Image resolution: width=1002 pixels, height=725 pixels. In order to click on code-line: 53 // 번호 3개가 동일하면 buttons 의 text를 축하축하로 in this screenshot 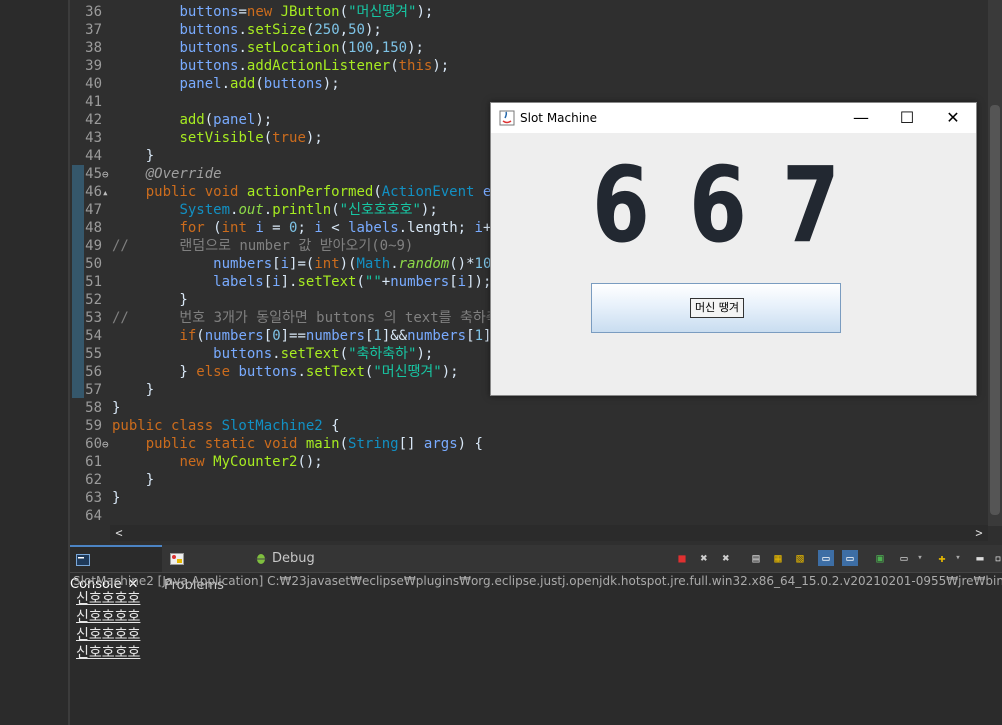, I will do `click(297, 318)`.